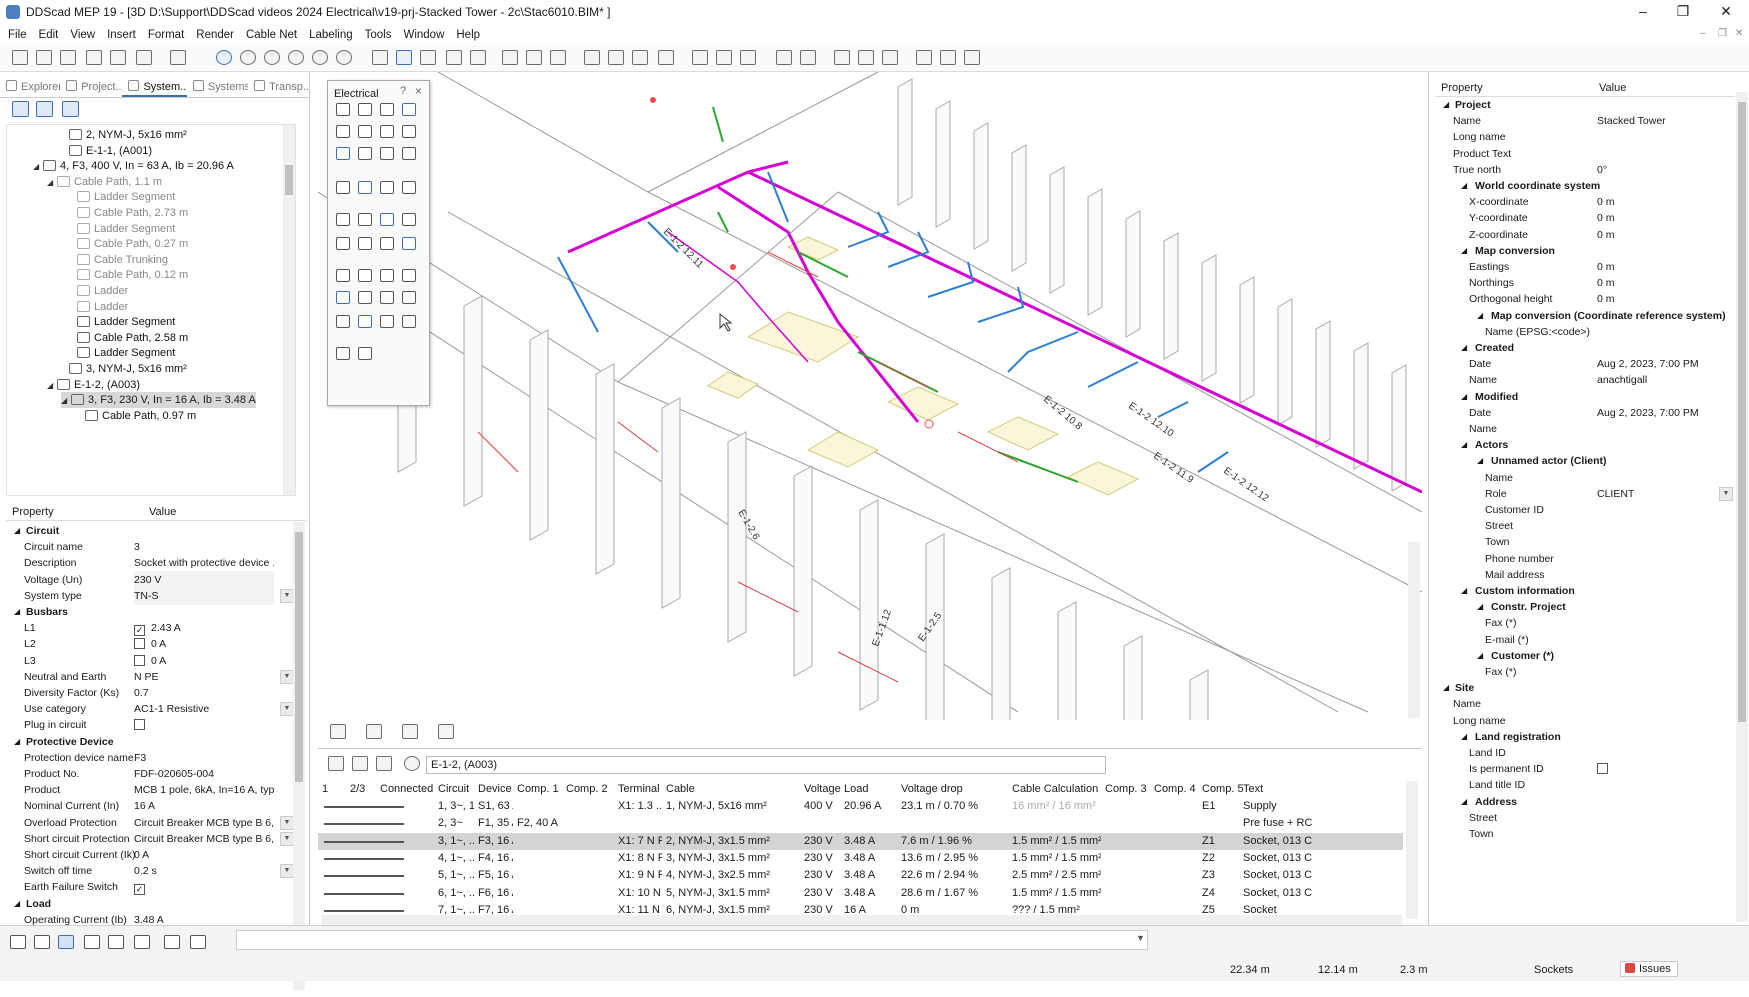 Image resolution: width=1749 pixels, height=997 pixels. What do you see at coordinates (954, 875) in the screenshot?
I see `table-cell: 22.6 m / 2.94 %` at bounding box center [954, 875].